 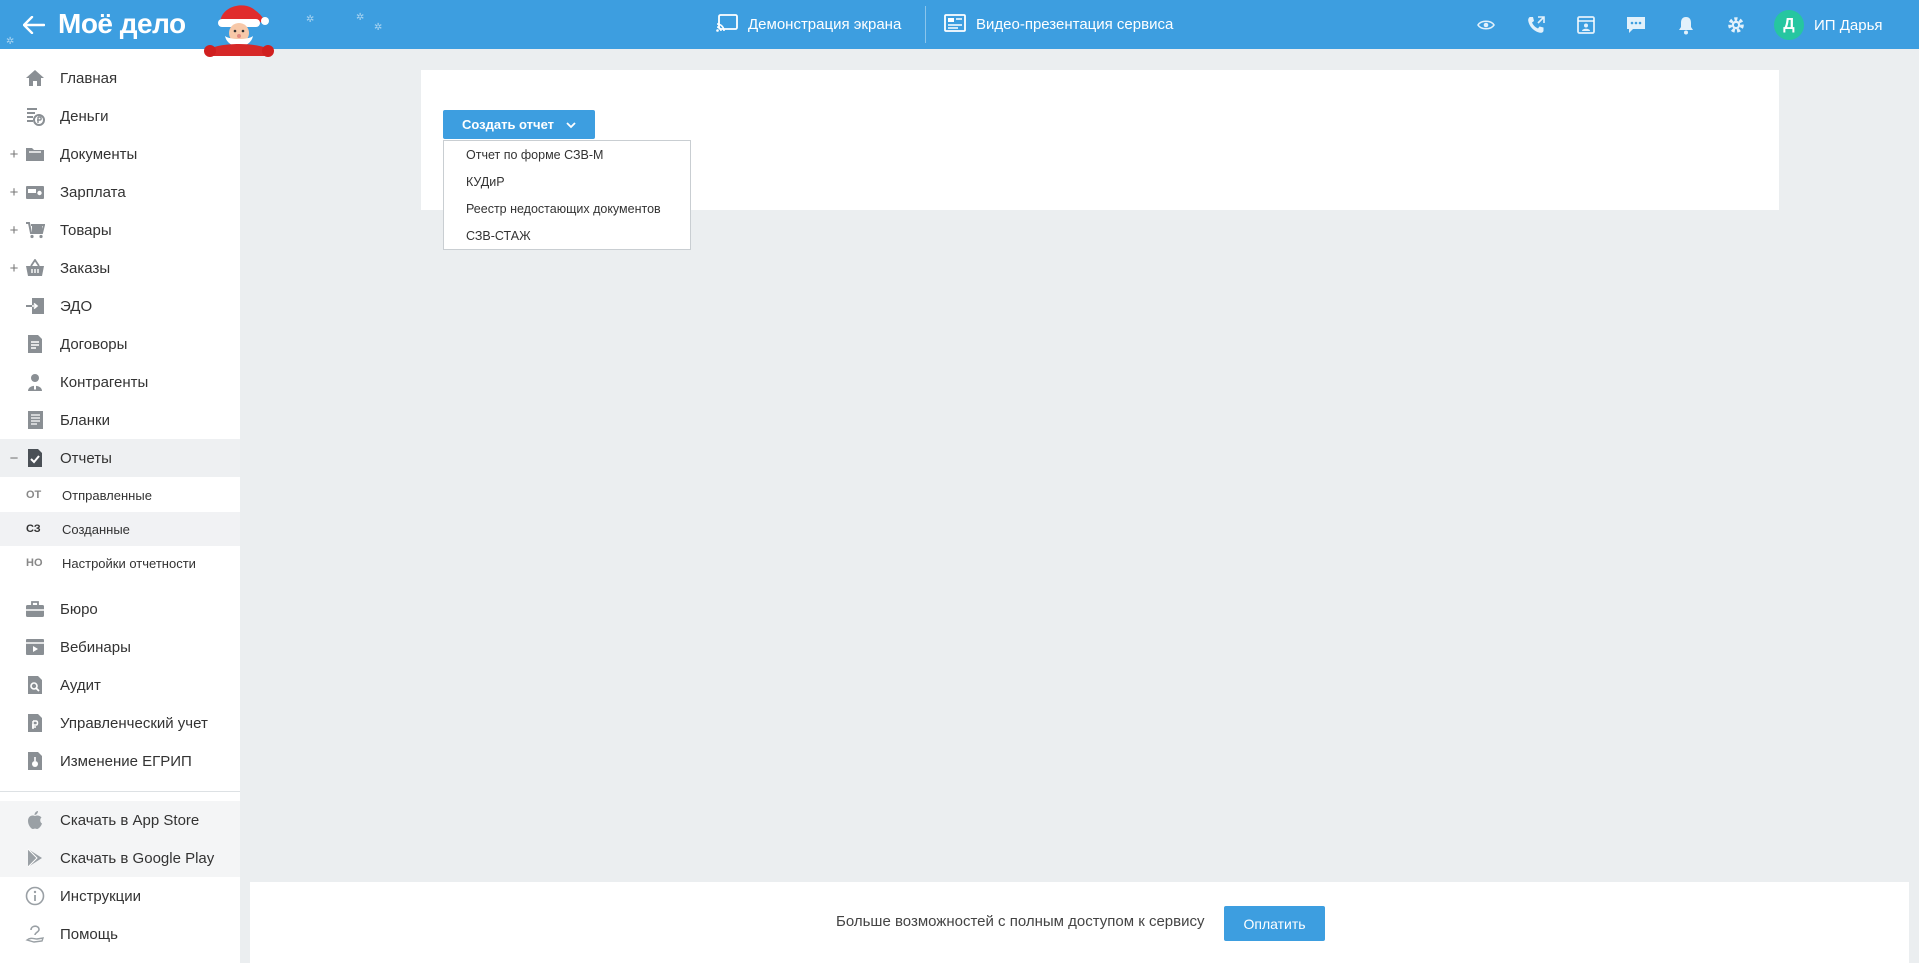 I want to click on sidebar-item-documents: + Документы, so click(x=120, y=154).